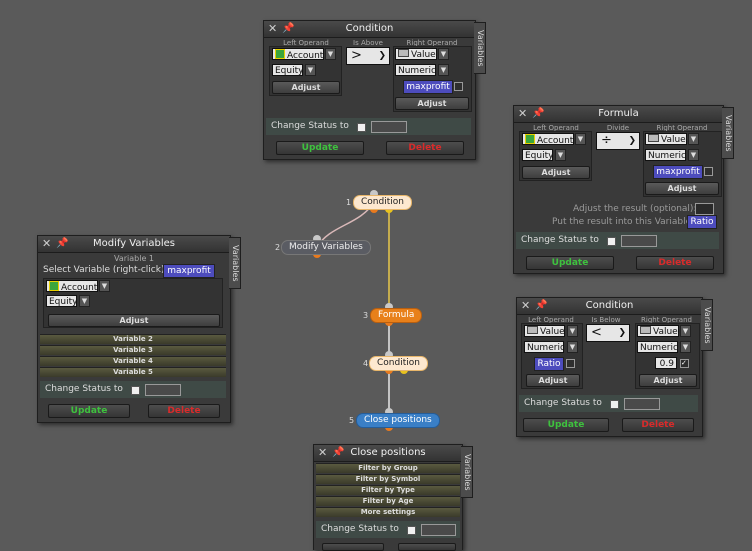 The width and height of the screenshot is (752, 551). I want to click on update-button, so click(353, 547).